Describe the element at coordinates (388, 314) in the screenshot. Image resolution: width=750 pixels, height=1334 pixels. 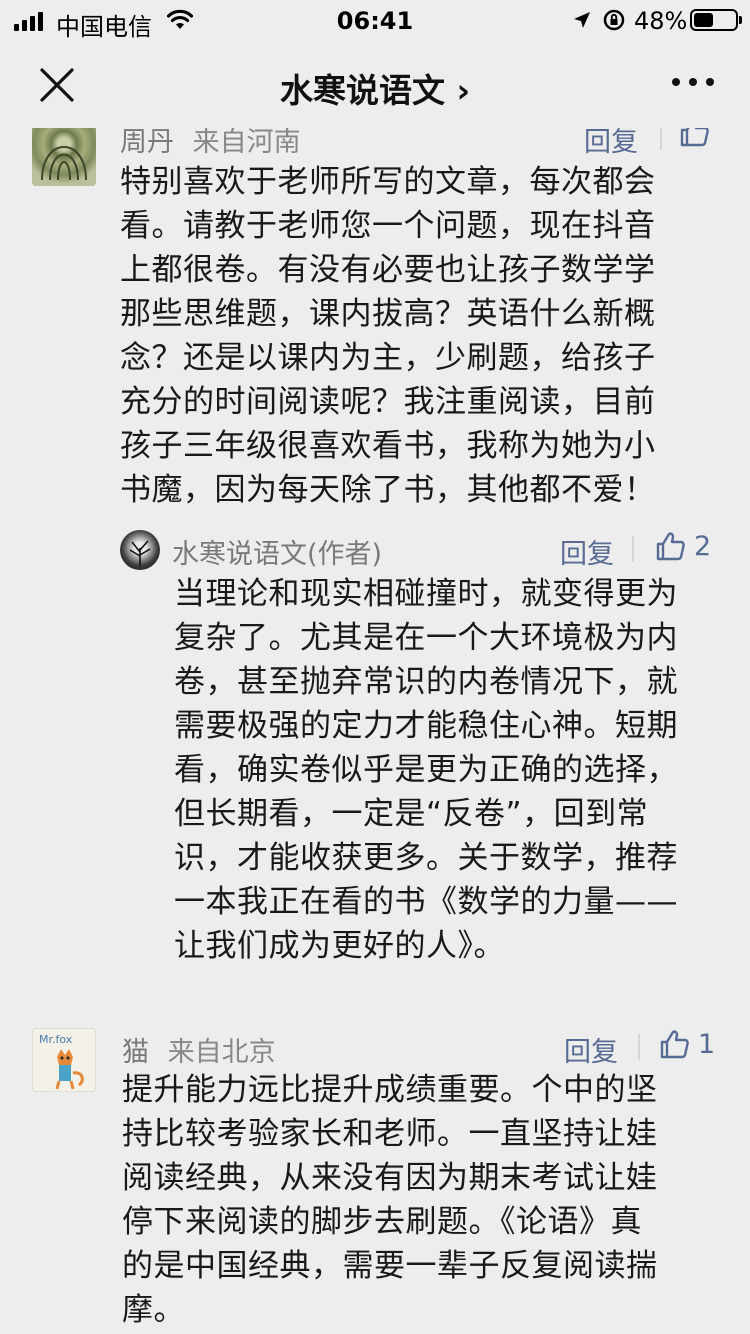
I see `comment-line: 那些思维题，课内拔高？英语什么新概` at that location.